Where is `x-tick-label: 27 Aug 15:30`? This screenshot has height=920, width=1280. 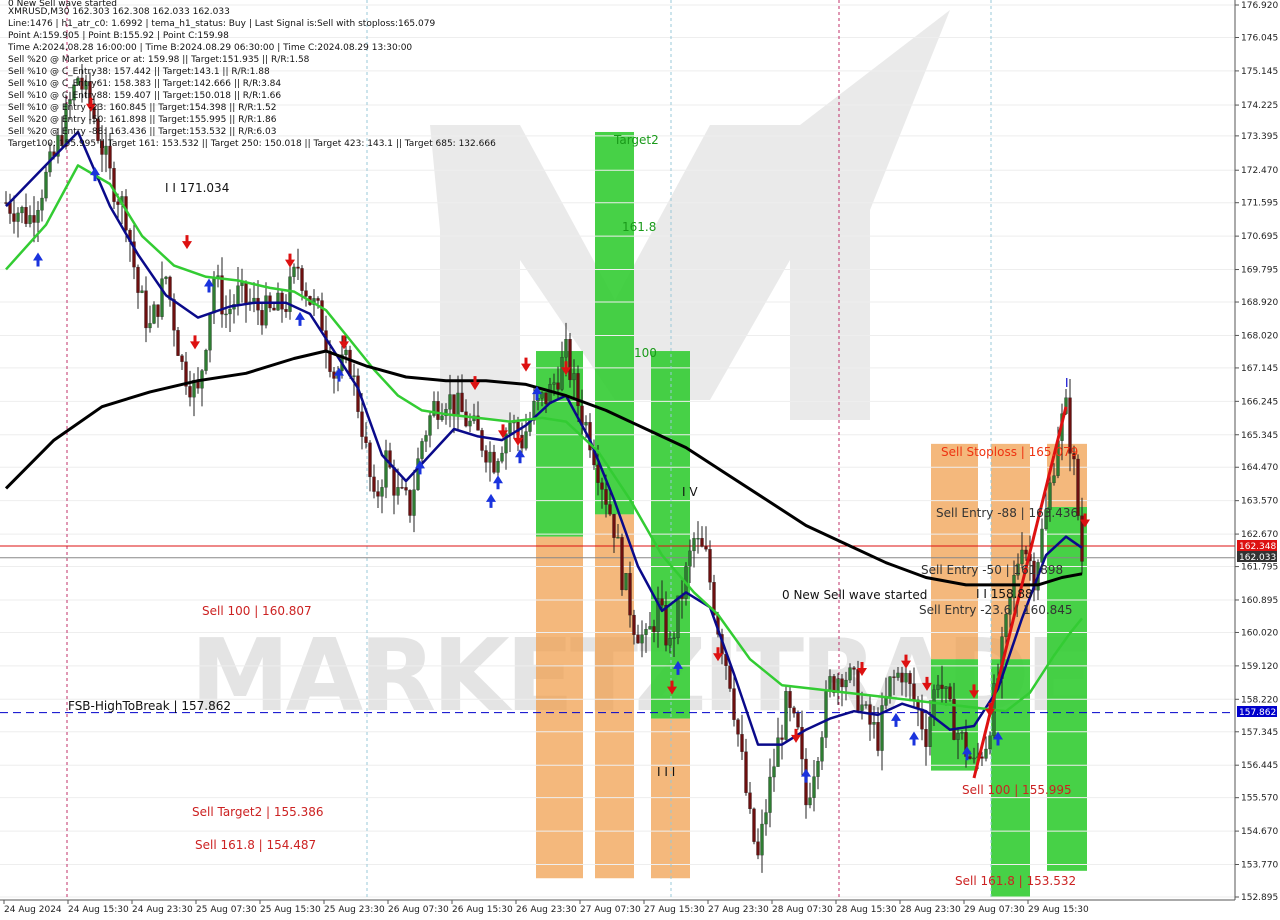 x-tick-label: 27 Aug 15:30 is located at coordinates (674, 910).